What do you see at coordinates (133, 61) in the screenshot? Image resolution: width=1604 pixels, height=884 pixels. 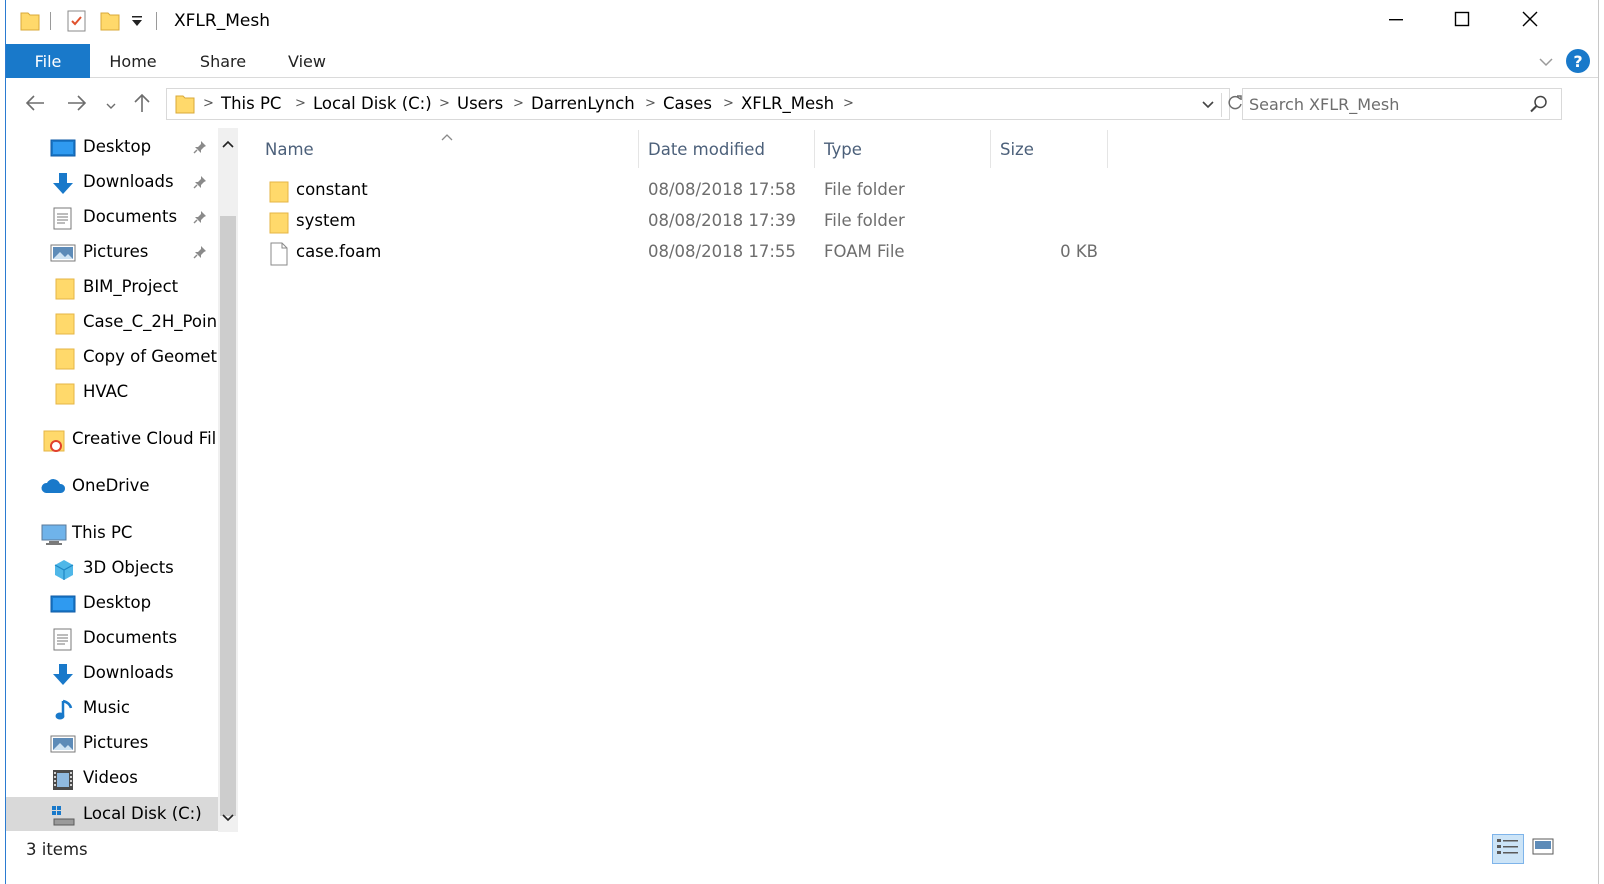 I see `tab-home: Home` at bounding box center [133, 61].